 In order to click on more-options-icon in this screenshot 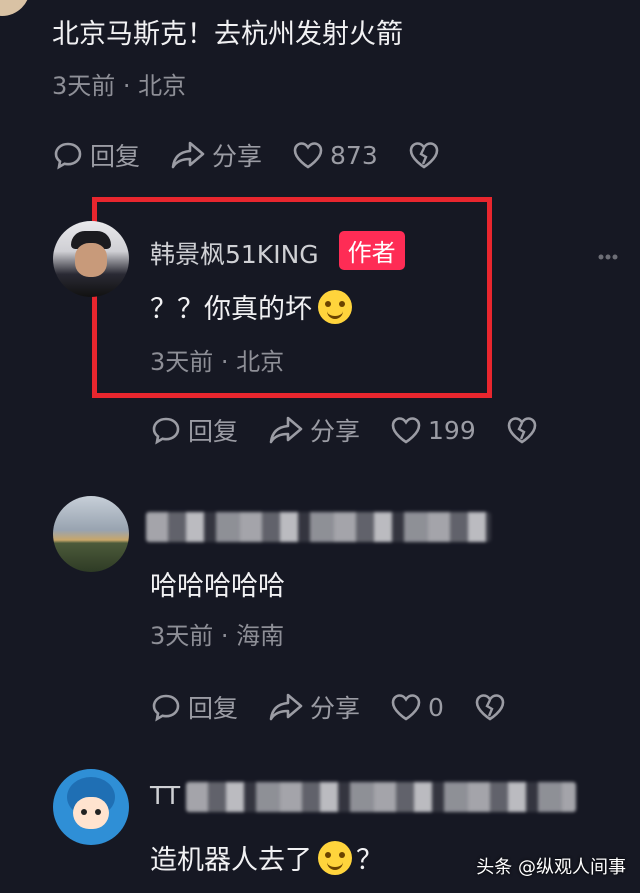, I will do `click(608, 257)`.